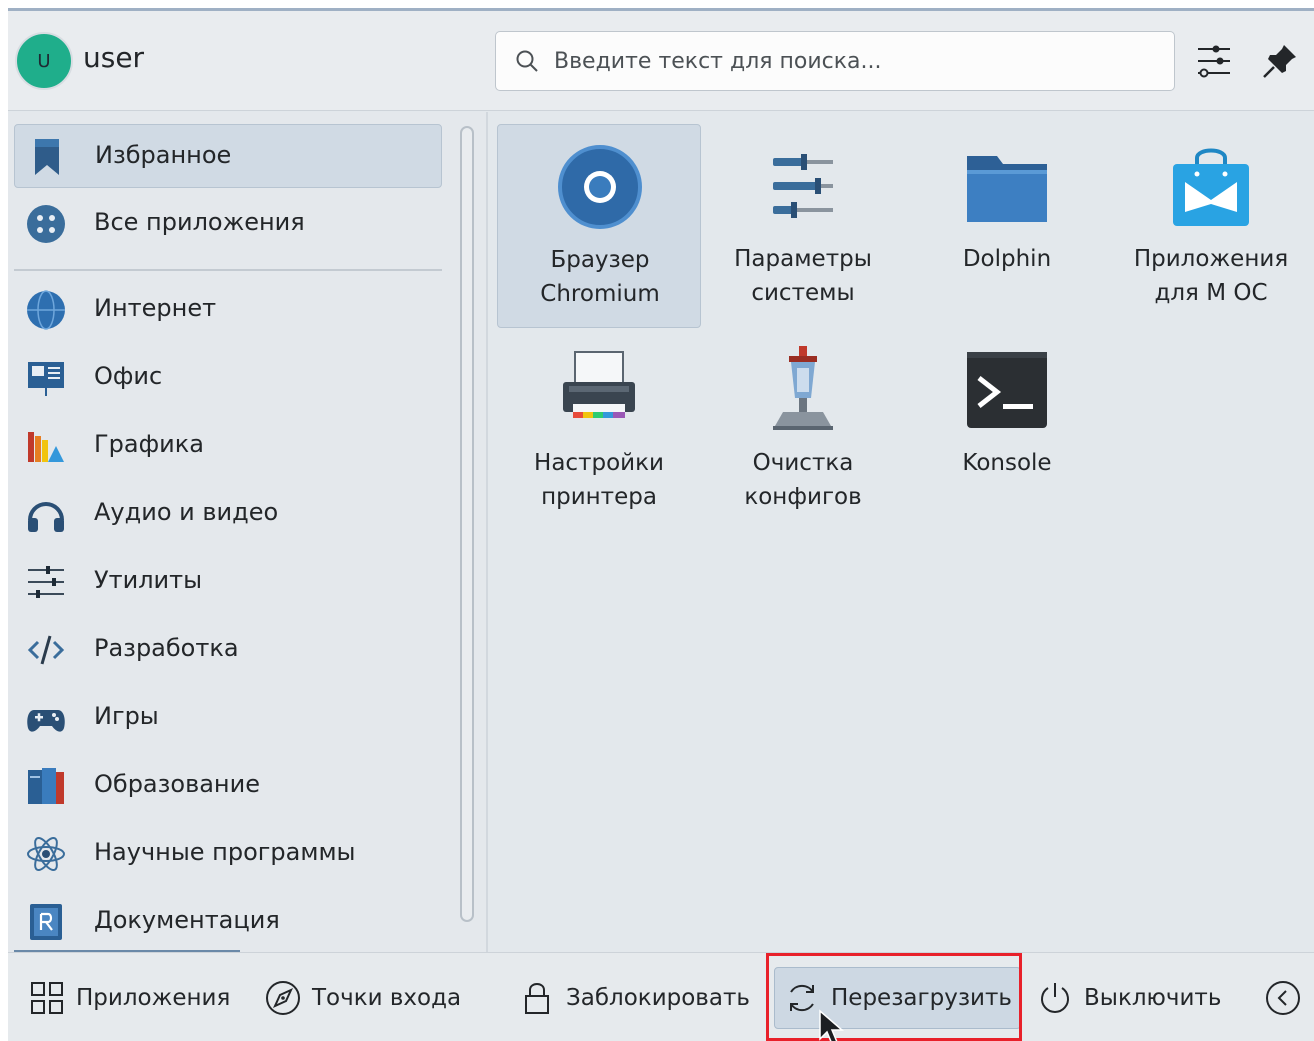 The height and width of the screenshot is (1041, 1314). Describe the element at coordinates (228, 718) in the screenshot. I see `category-games: Игры` at that location.